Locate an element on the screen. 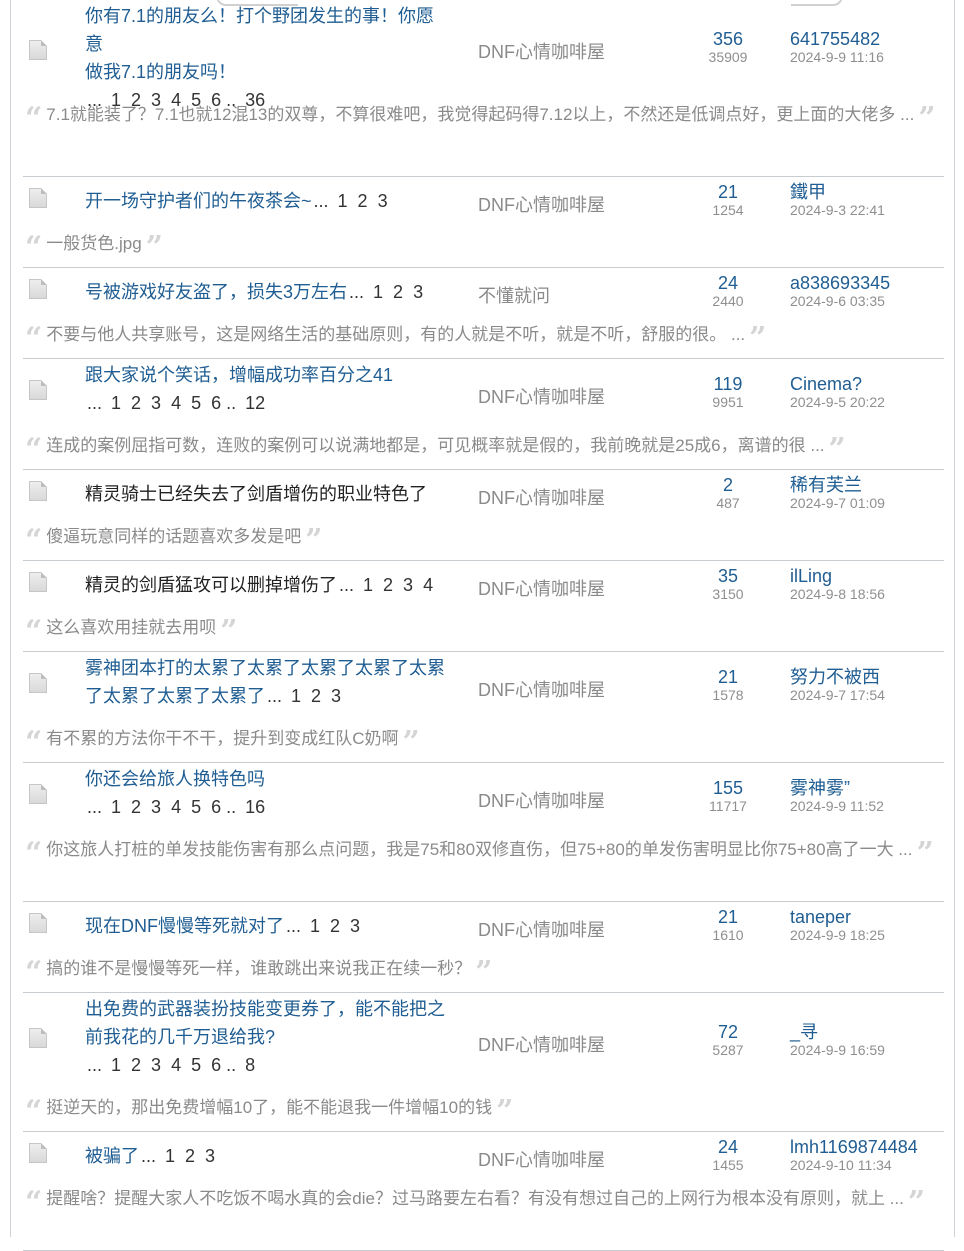 The height and width of the screenshot is (1251, 964). thread-title-link: 号被游戏好友盗了，损失3万左右 is located at coordinates (216, 292).